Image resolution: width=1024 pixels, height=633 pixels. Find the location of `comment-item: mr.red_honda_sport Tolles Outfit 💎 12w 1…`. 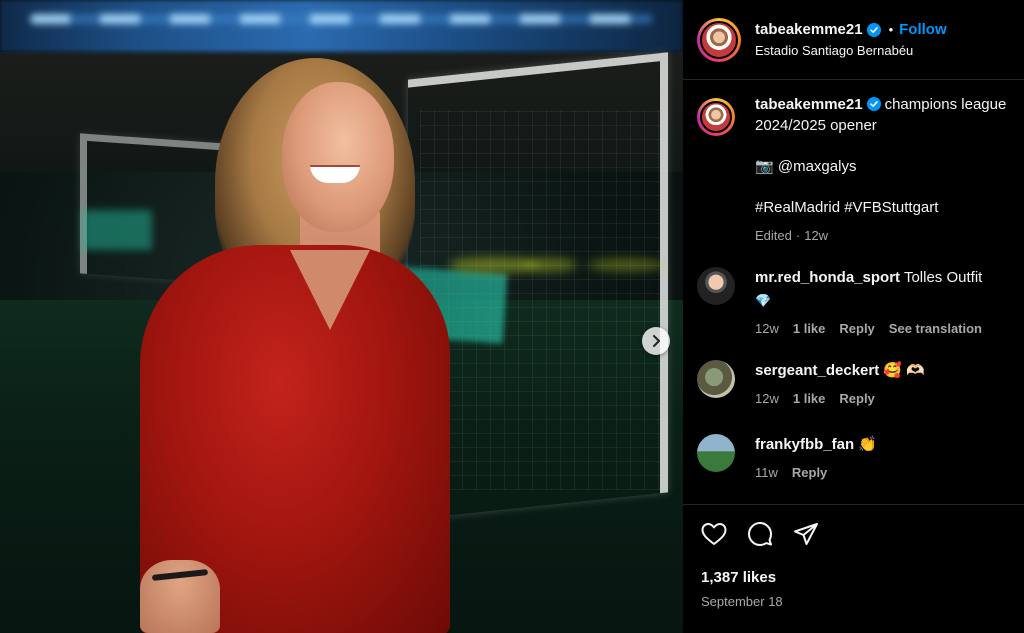

comment-item: mr.red_honda_sport Tolles Outfit 💎 12w 1… is located at coordinates (852, 301).